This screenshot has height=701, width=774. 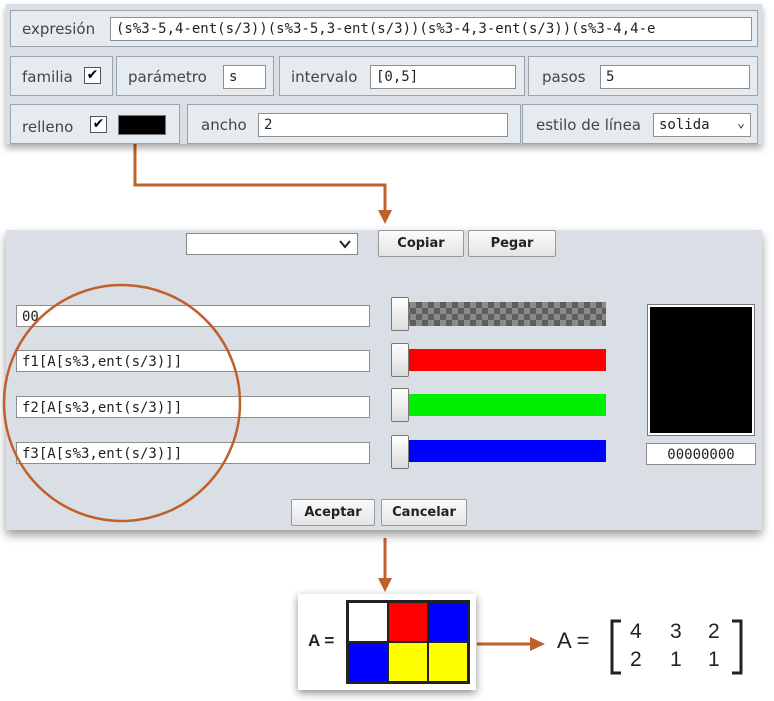 I want to click on familia-checkbox: ✔, so click(x=92, y=75).